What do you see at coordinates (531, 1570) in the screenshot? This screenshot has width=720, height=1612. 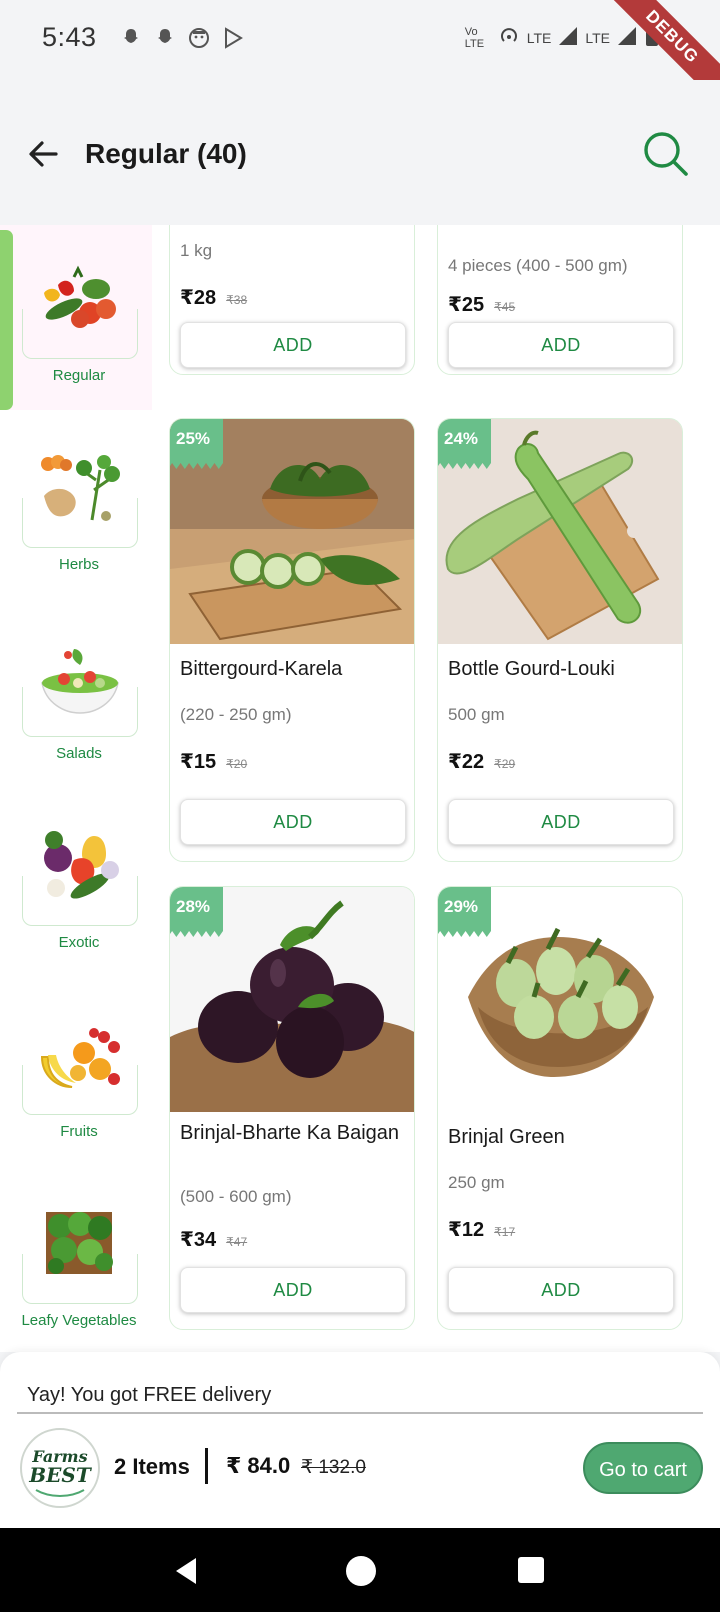 I see `nav-recents-button` at bounding box center [531, 1570].